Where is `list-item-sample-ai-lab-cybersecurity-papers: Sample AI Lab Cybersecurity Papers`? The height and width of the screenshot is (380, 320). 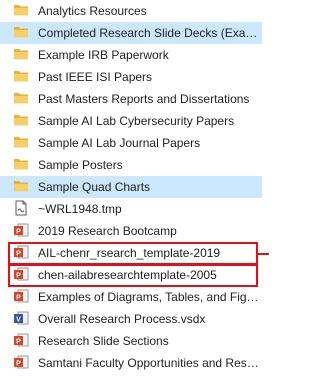 list-item-sample-ai-lab-cybersecurity-papers: Sample AI Lab Cybersecurity Papers is located at coordinates (131, 121).